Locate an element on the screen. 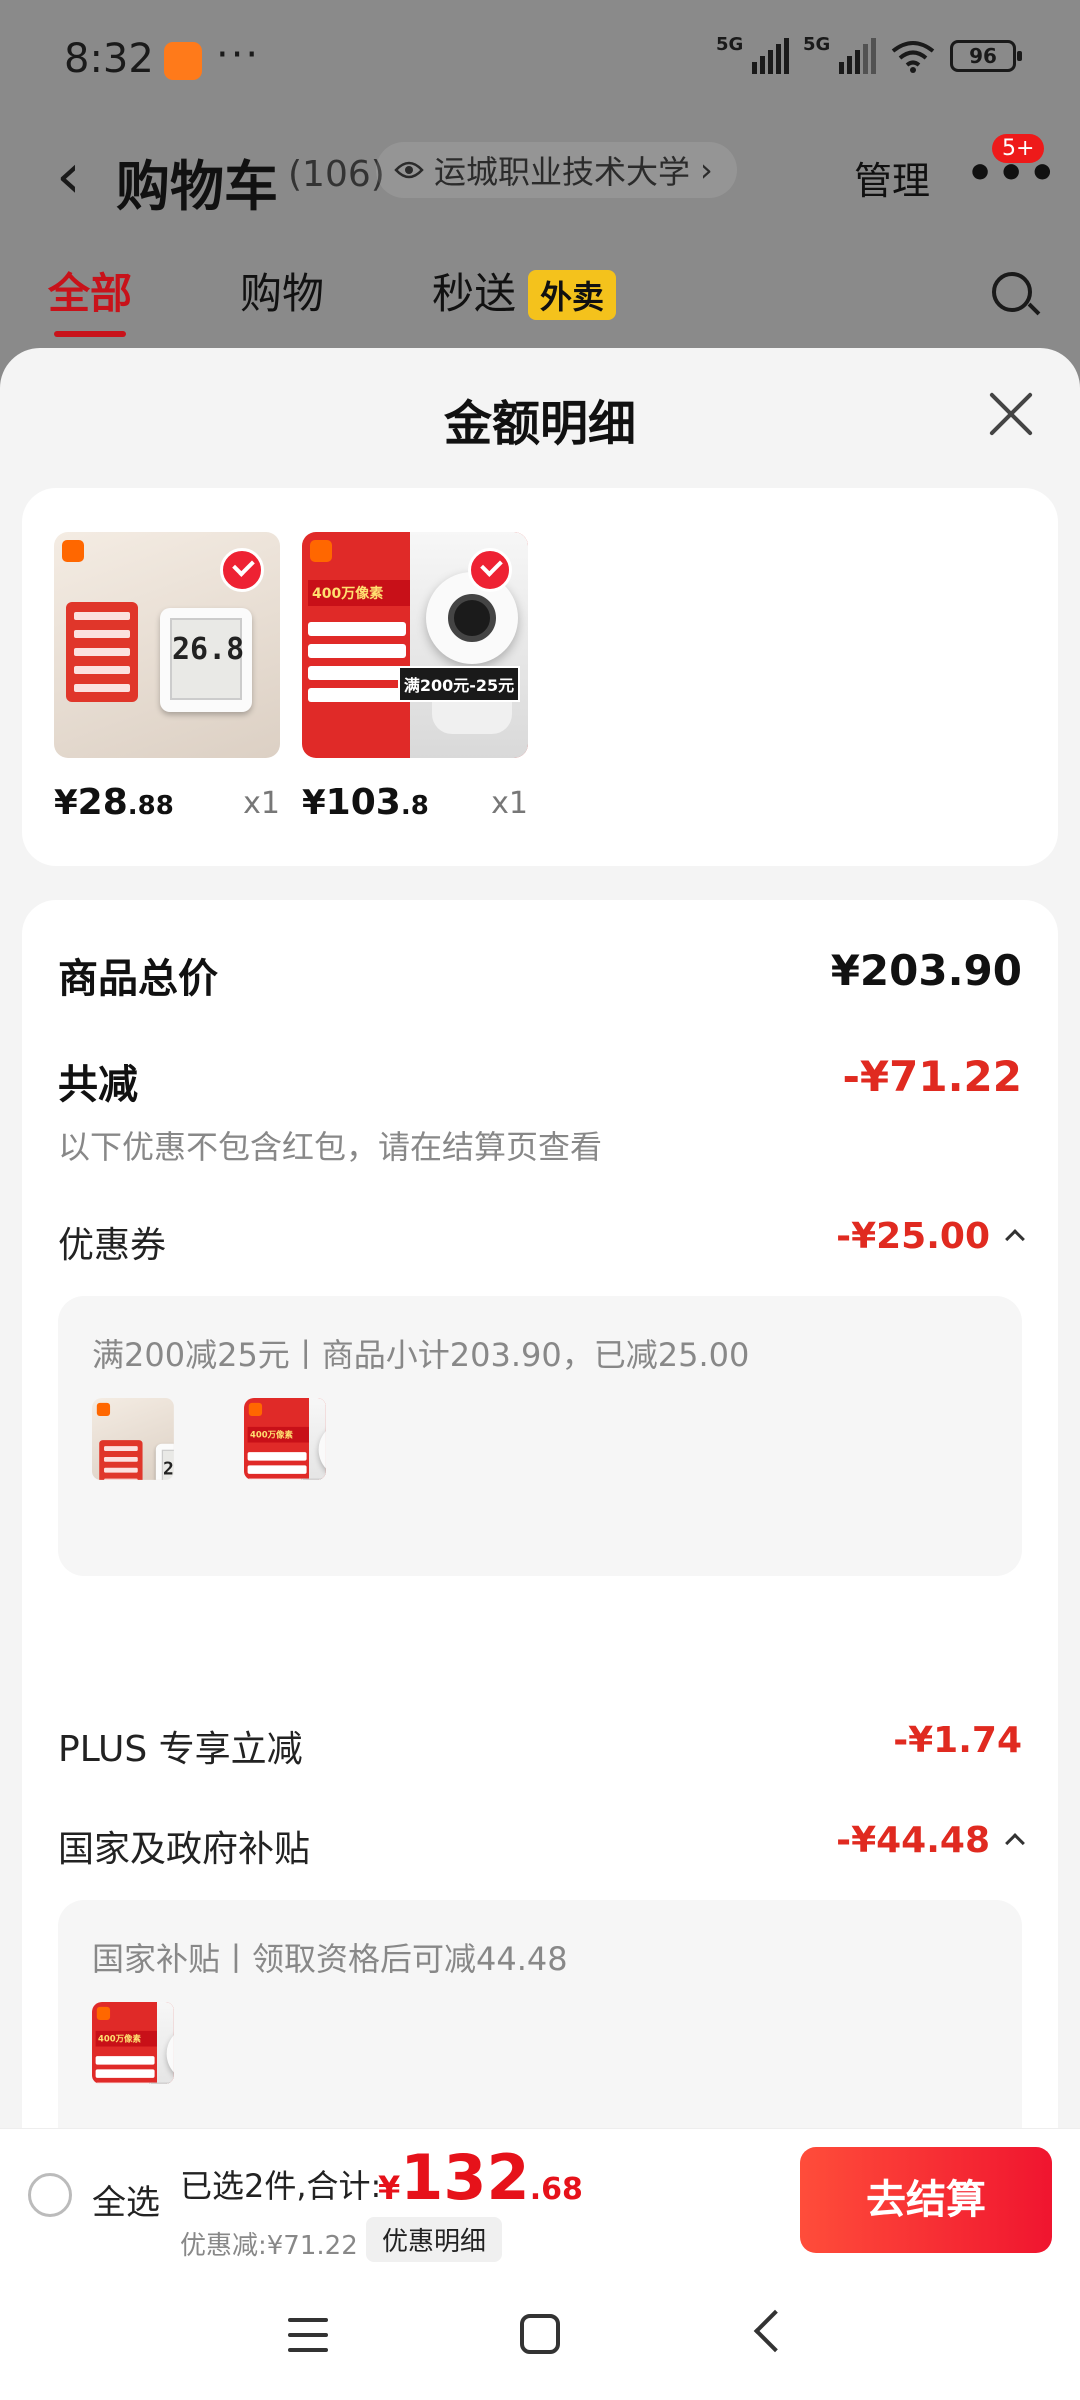  cart-tabs: 全部 购物 秒送 外卖 is located at coordinates (540, 300).